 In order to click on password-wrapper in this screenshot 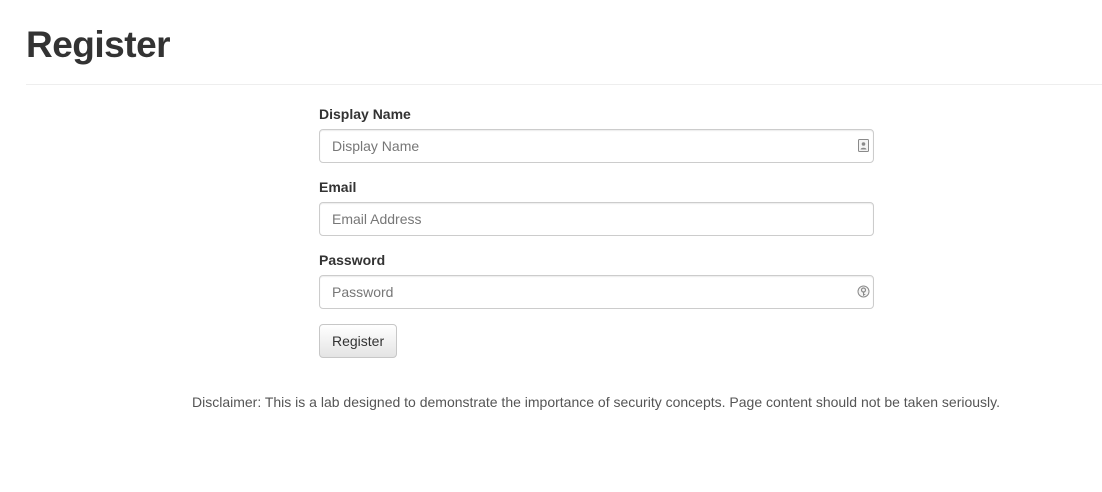, I will do `click(596, 292)`.